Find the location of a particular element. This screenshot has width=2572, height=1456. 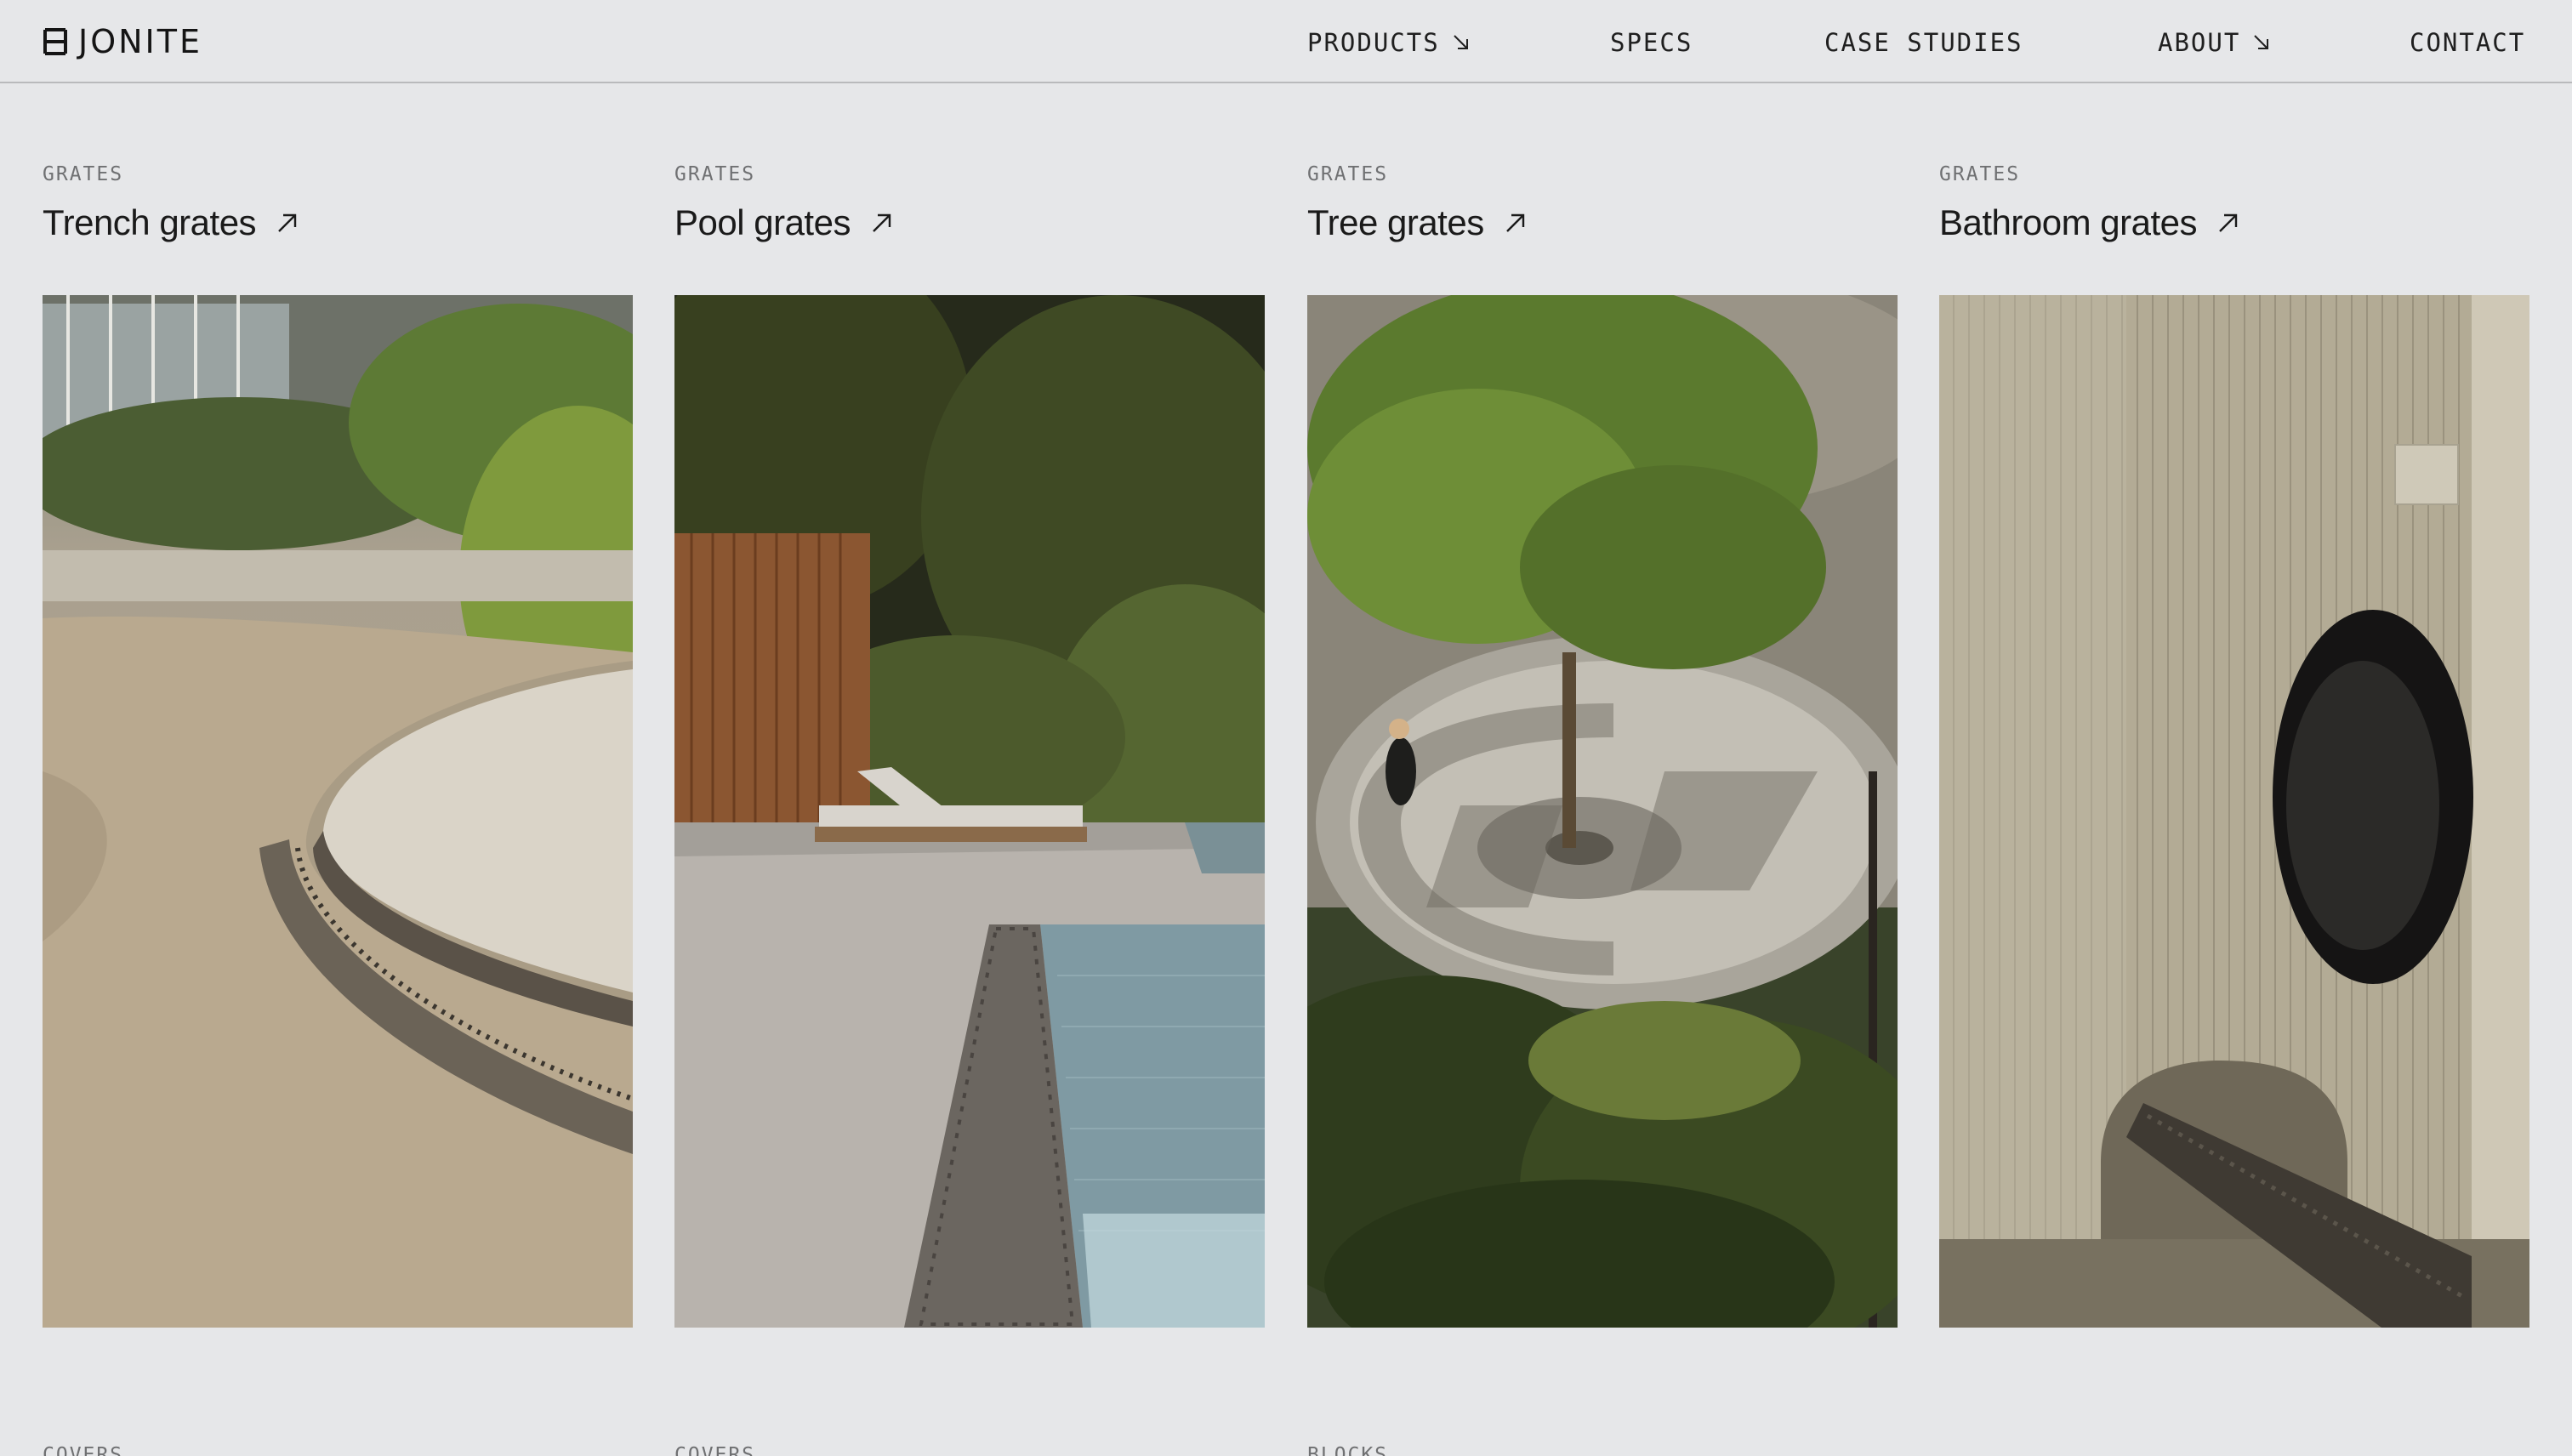

nav-case-studies: CASE STUDIES is located at coordinates (1924, 43).